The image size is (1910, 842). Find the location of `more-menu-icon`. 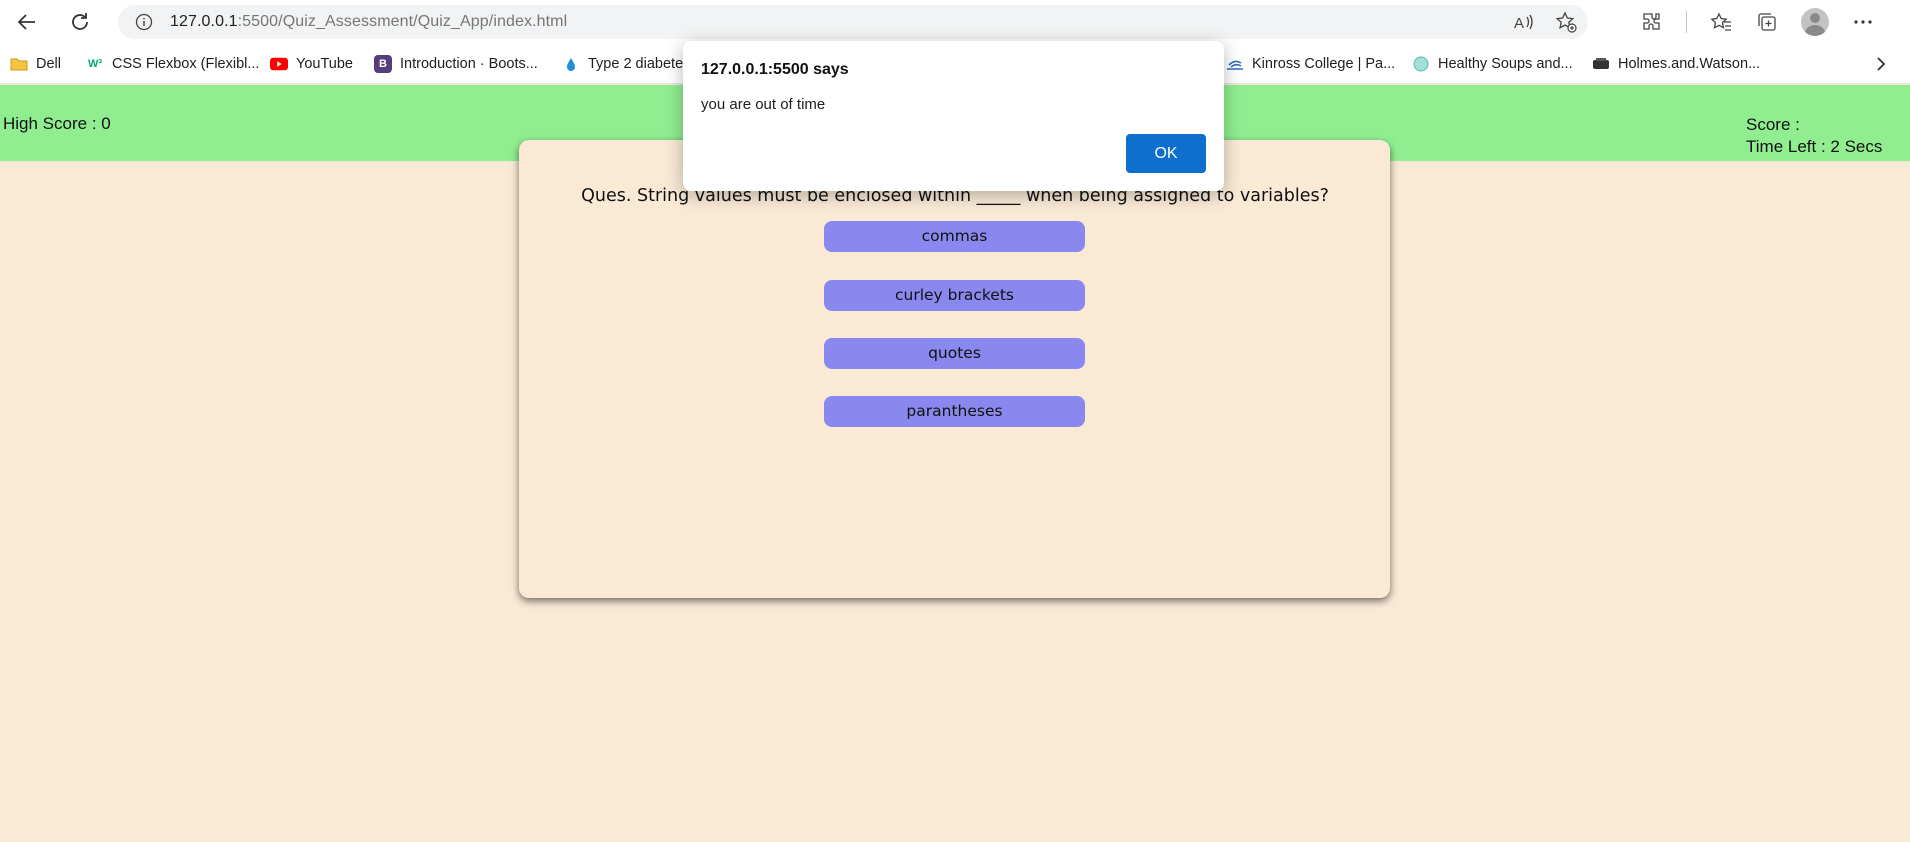

more-menu-icon is located at coordinates (1863, 22).